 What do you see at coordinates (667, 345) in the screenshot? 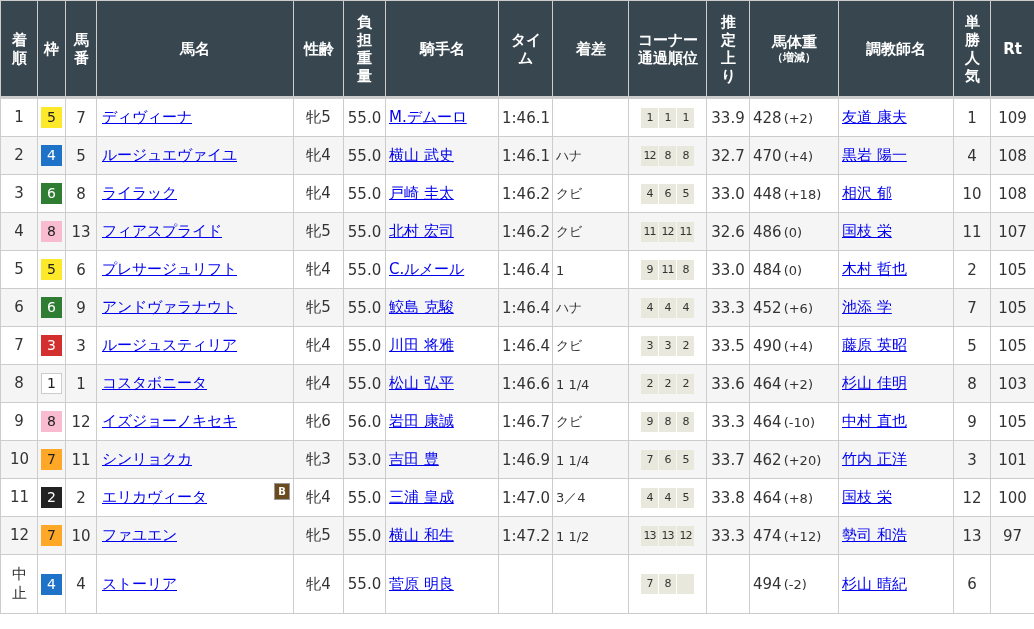
I see `corner-position: 3` at bounding box center [667, 345].